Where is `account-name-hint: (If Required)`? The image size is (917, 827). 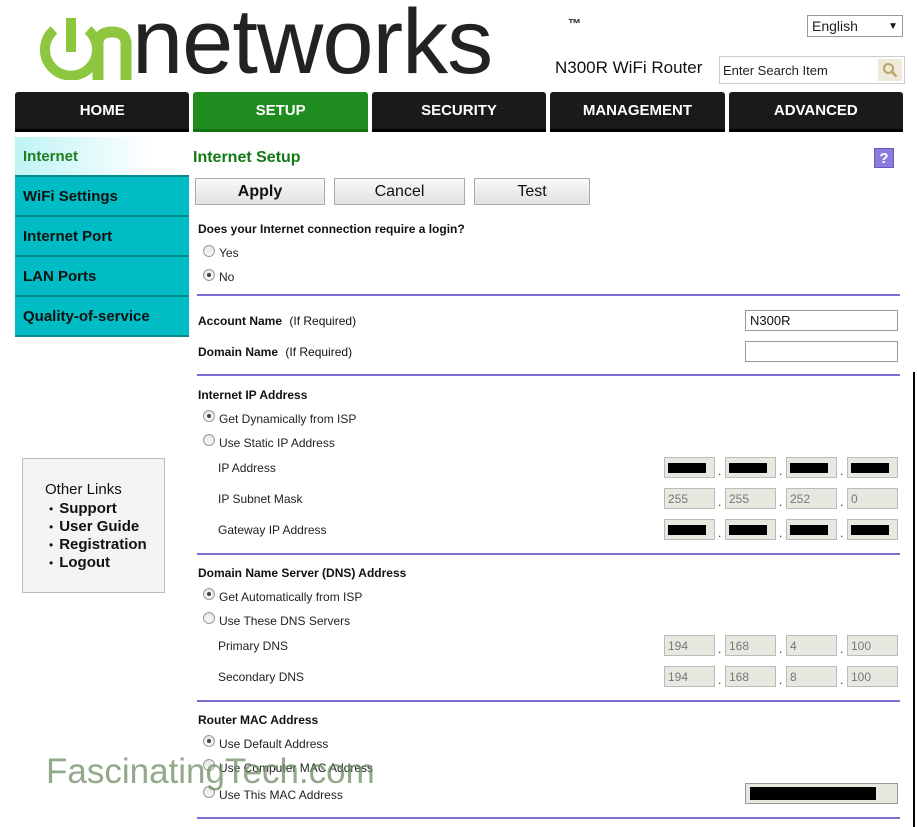
account-name-hint: (If Required) is located at coordinates (323, 321).